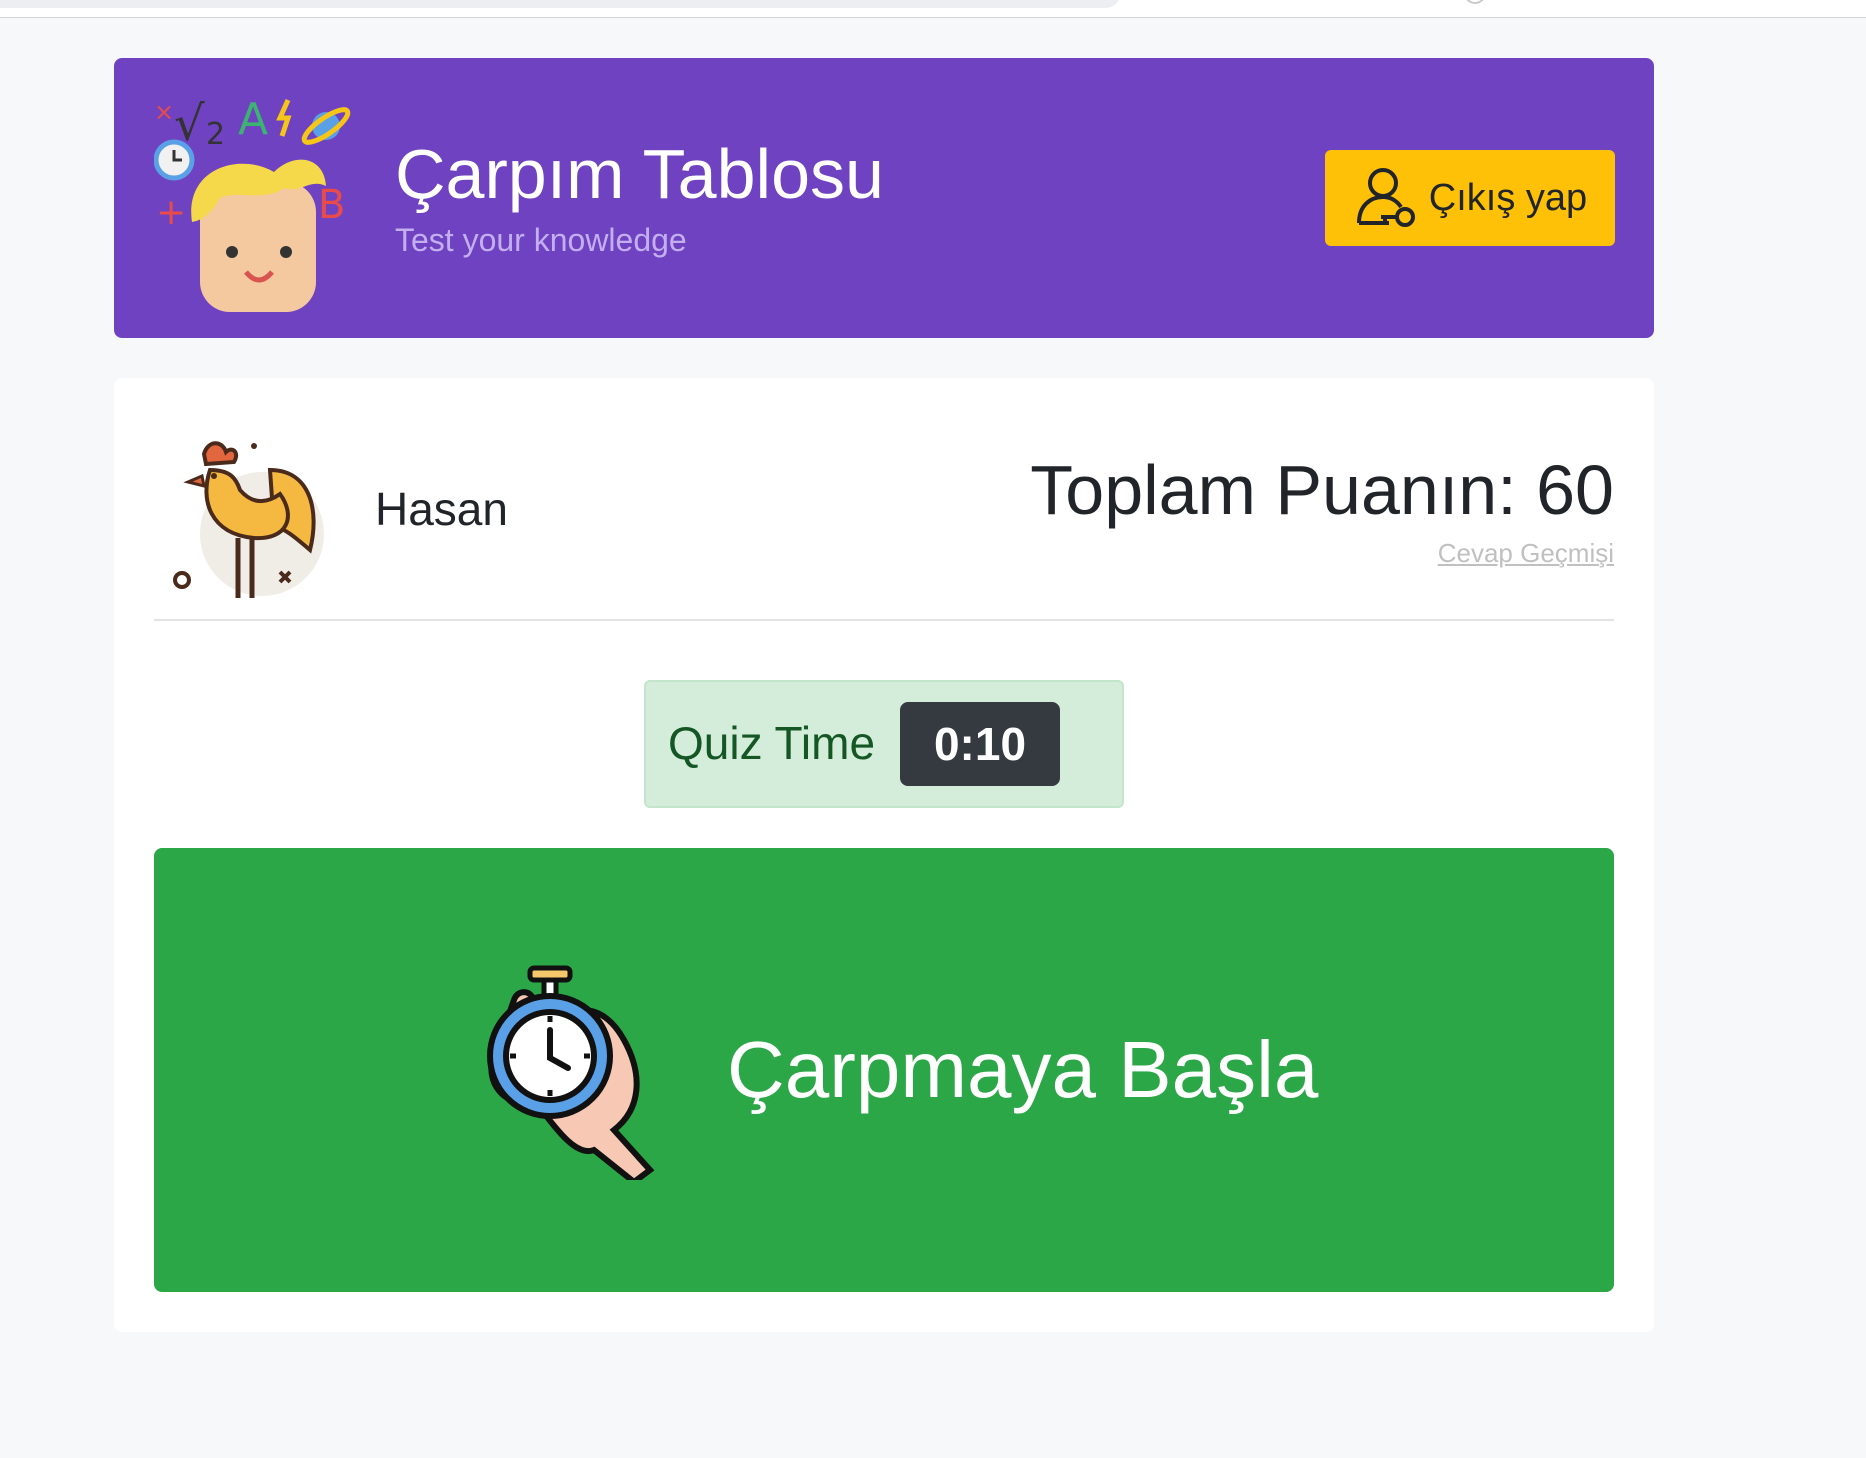 This screenshot has height=1458, width=1866. What do you see at coordinates (1385, 197) in the screenshot?
I see `user-key-icon` at bounding box center [1385, 197].